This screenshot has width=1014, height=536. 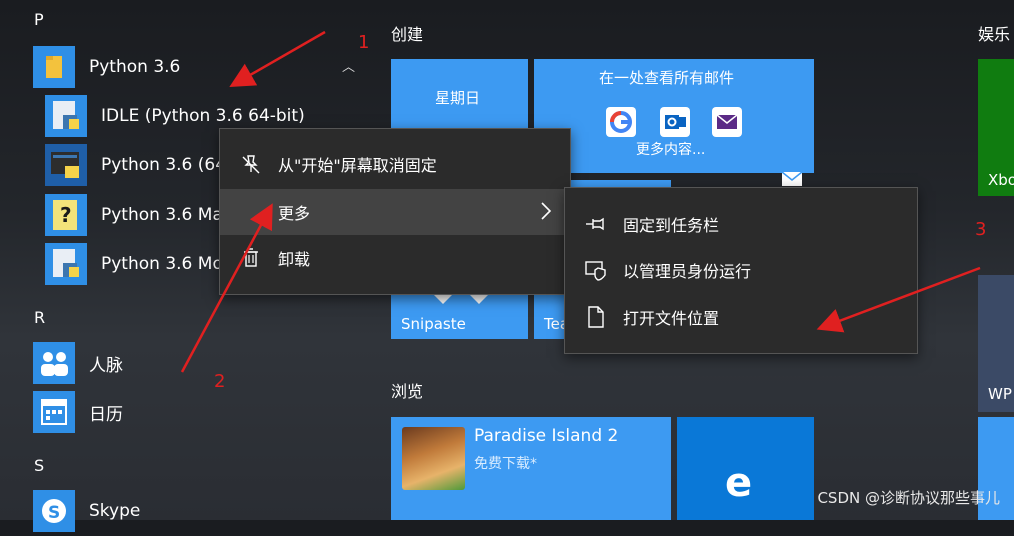 I want to click on annotation-number-1: 1, so click(x=364, y=42).